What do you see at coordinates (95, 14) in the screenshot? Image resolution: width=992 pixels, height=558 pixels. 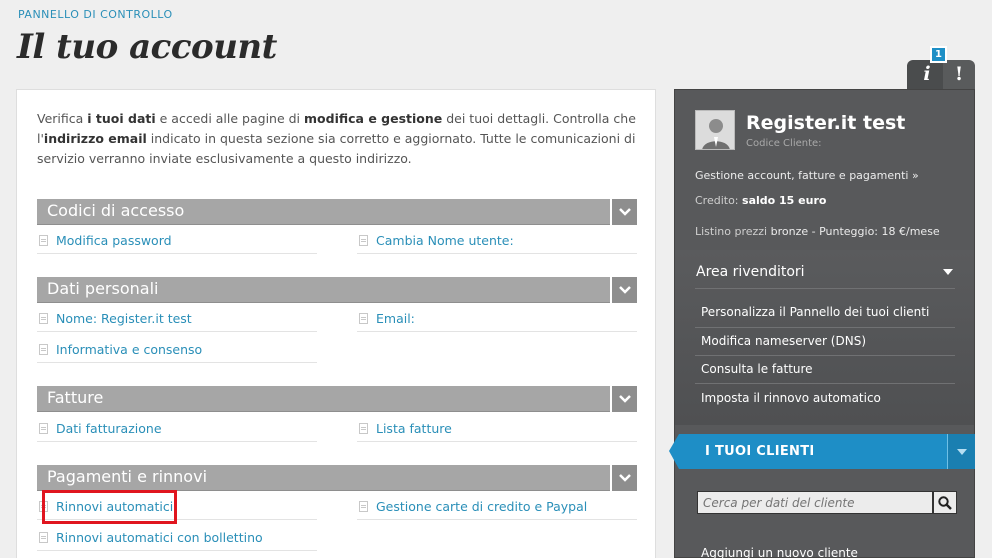 I see `breadcrumb: PANNELLO DI CONTROLLO` at bounding box center [95, 14].